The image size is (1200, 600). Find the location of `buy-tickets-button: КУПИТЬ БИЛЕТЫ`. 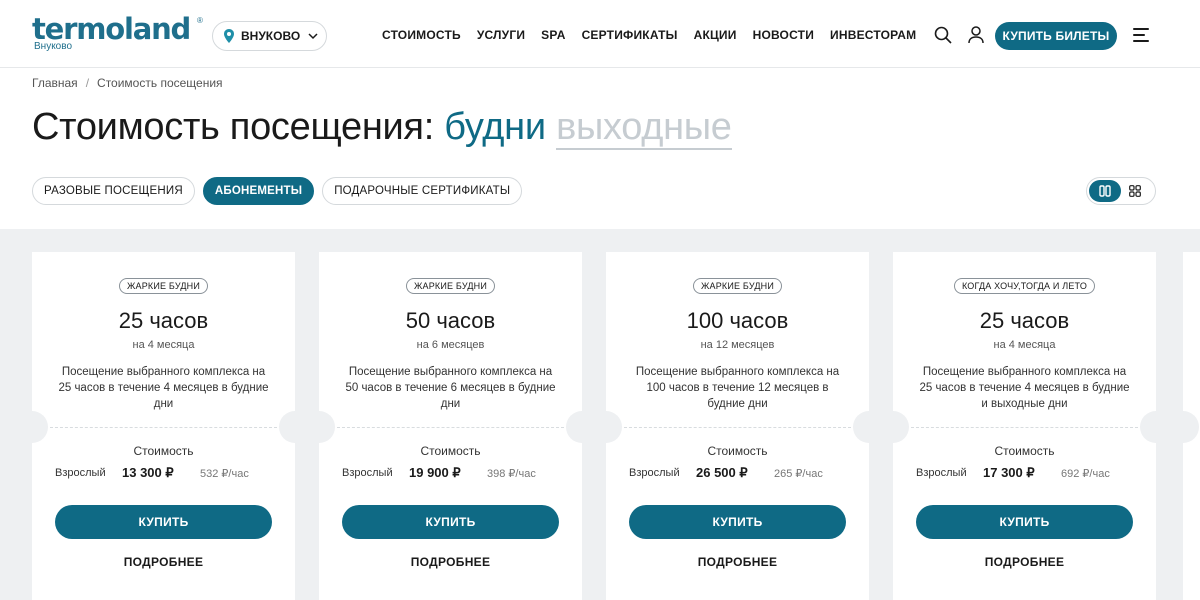

buy-tickets-button: КУПИТЬ БИЛЕТЫ is located at coordinates (1056, 36).